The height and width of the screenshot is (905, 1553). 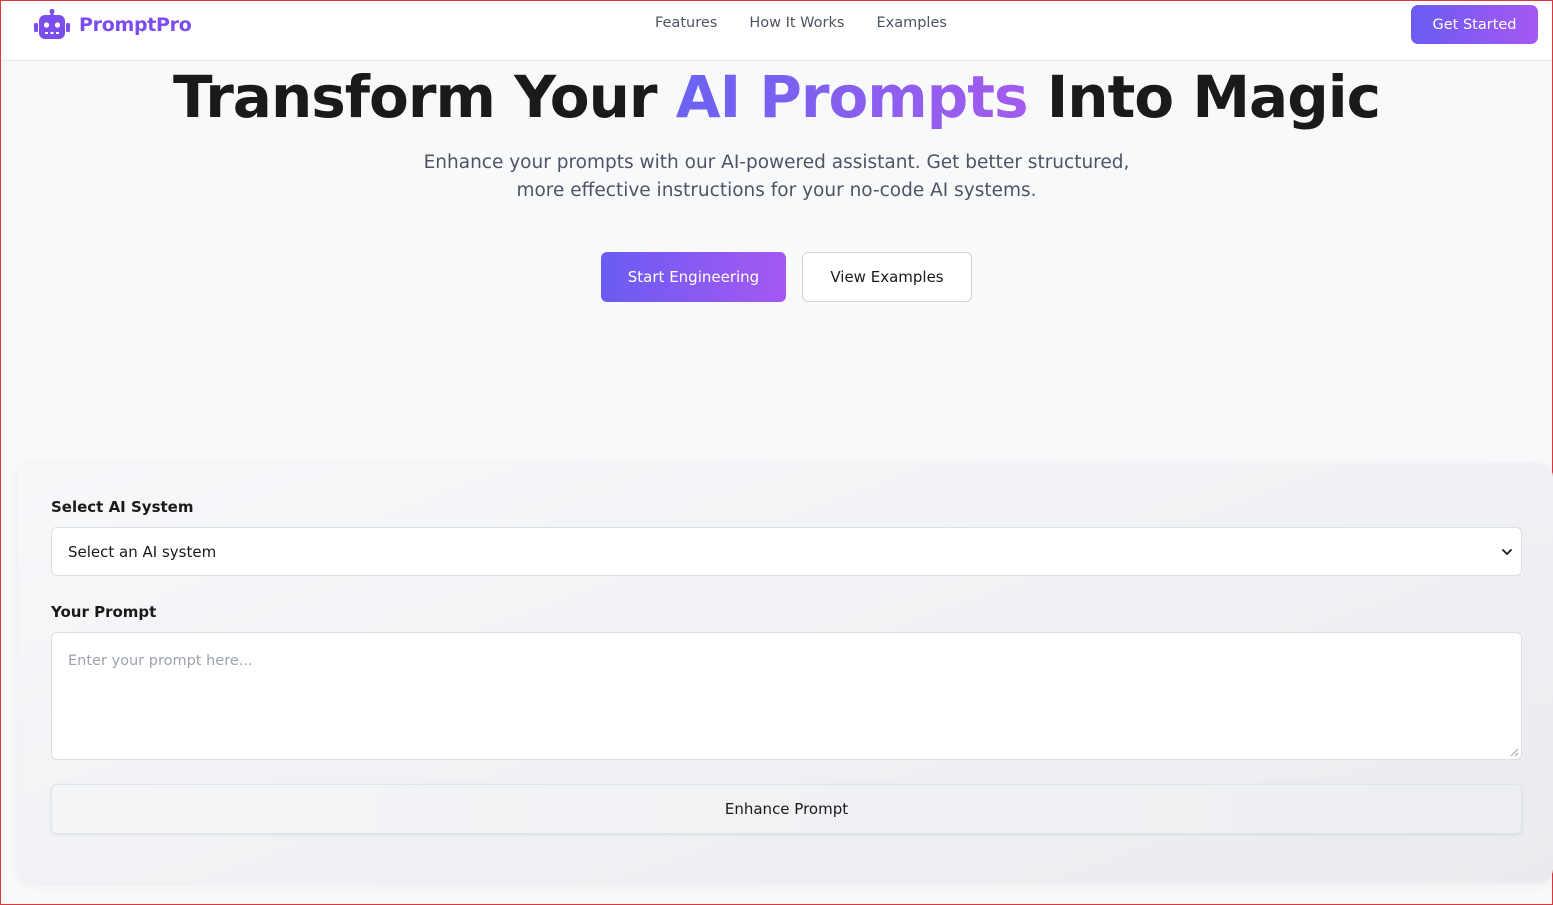 What do you see at coordinates (424, 97) in the screenshot?
I see `hero-title-start: Transform Your` at bounding box center [424, 97].